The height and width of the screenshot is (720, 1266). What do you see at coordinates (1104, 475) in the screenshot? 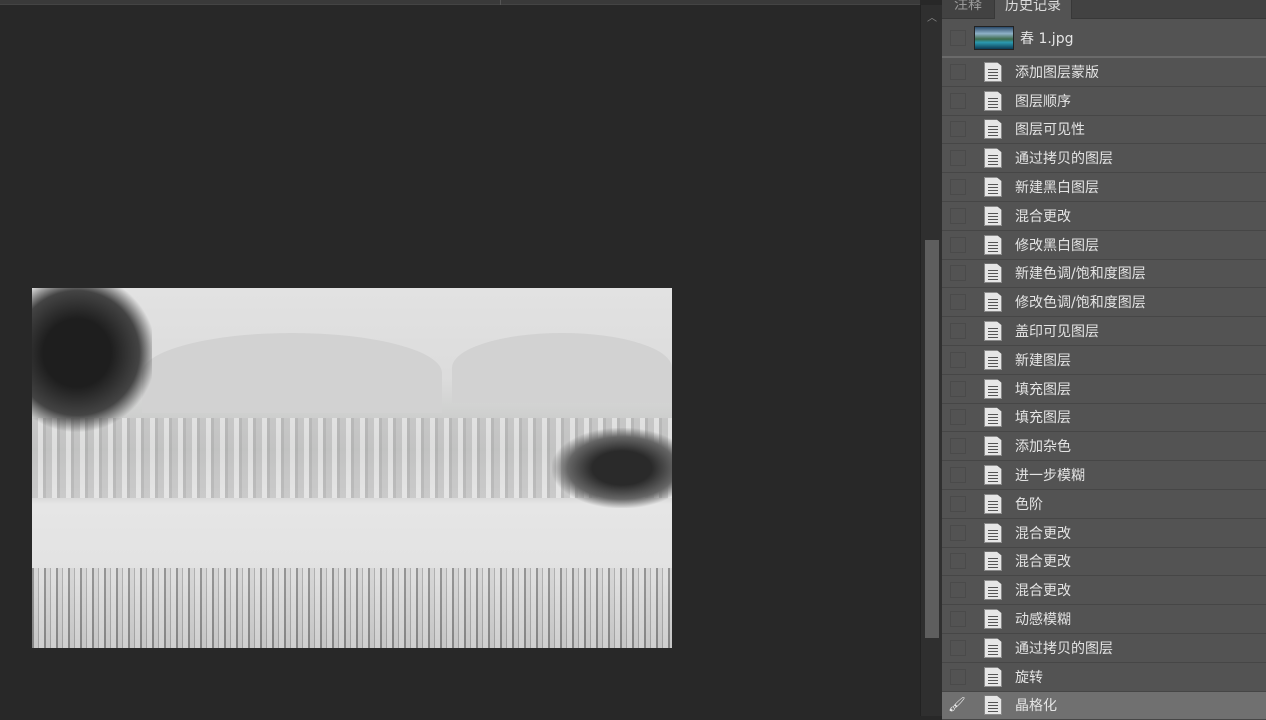
I see `history-state-row: 进一步模糊` at bounding box center [1104, 475].